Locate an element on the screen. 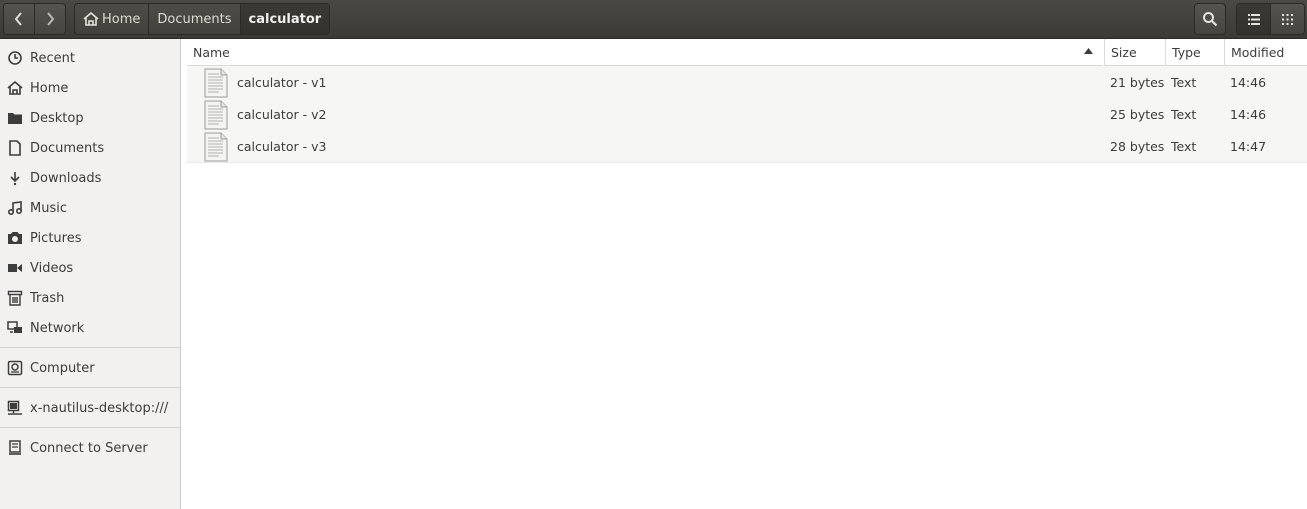  sidebar-item-downloads: Downloads is located at coordinates (90, 178).